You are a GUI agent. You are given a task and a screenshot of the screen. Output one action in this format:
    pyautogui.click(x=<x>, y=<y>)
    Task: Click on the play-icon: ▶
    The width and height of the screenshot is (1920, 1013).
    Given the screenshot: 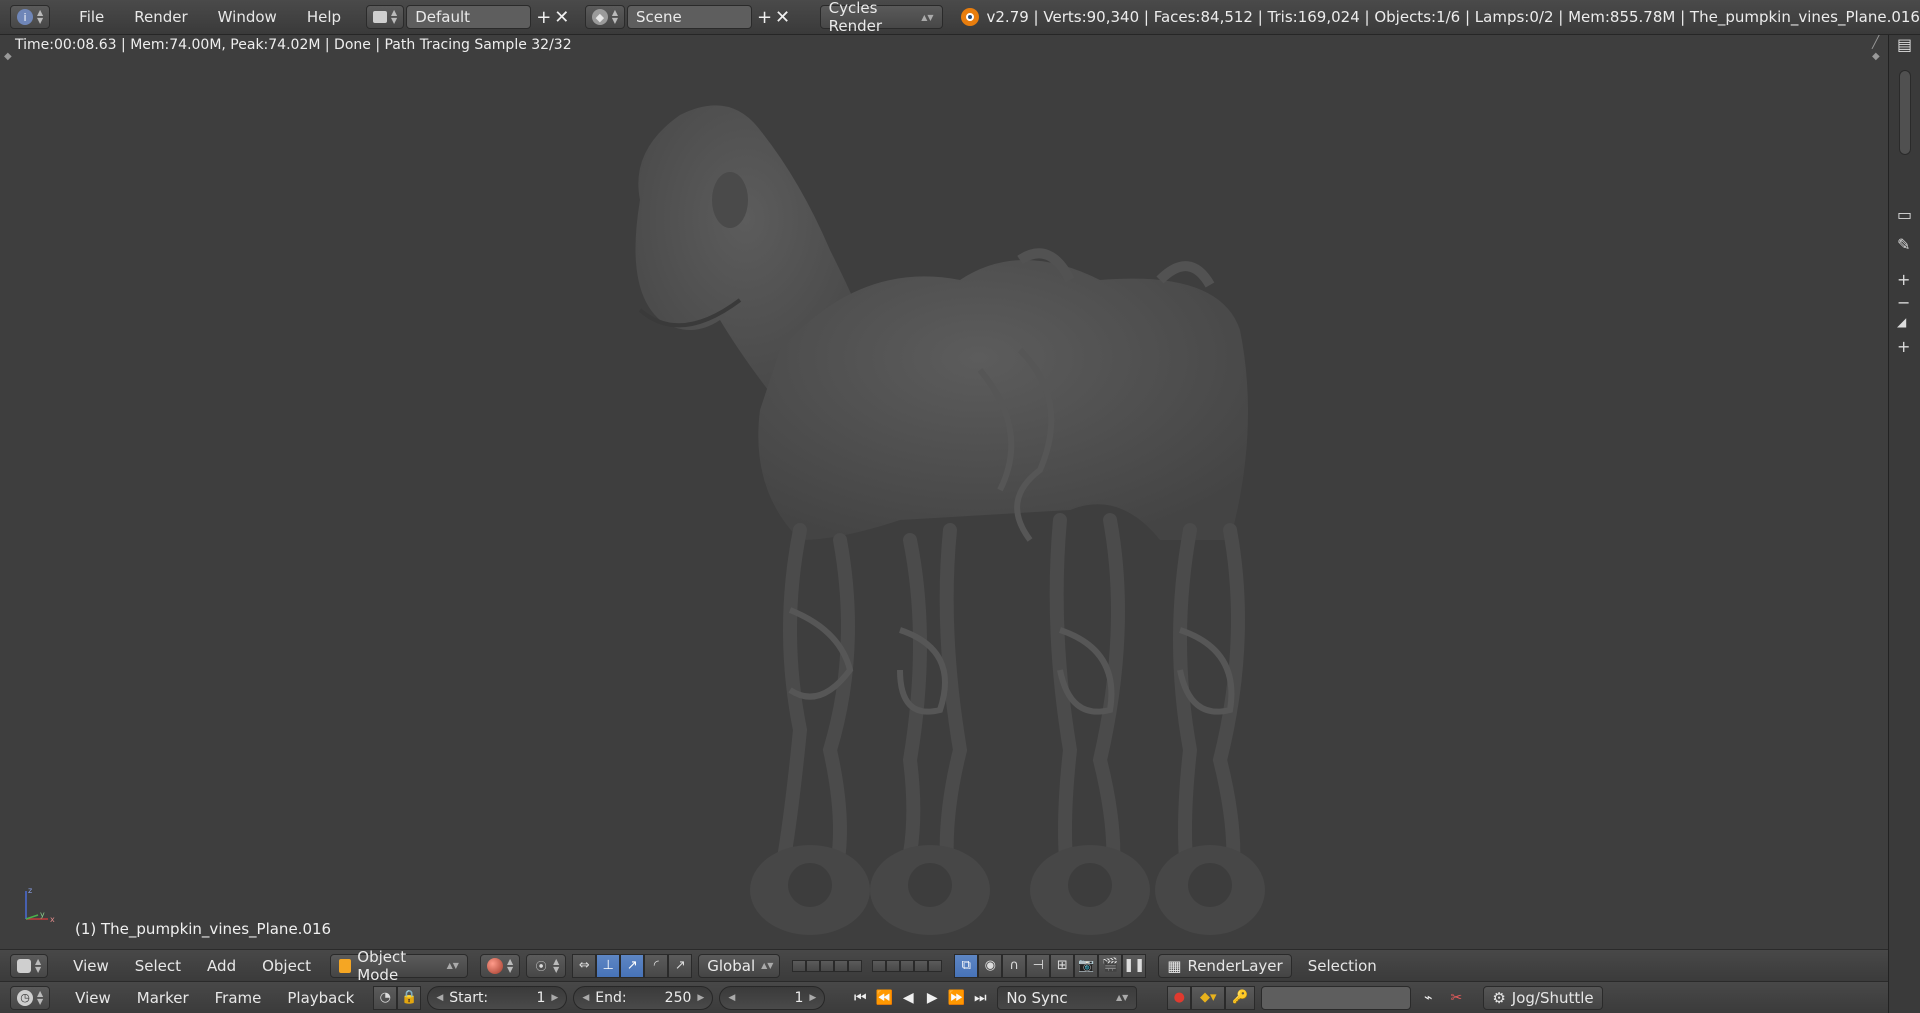 What is the action you would take?
    pyautogui.click(x=932, y=998)
    